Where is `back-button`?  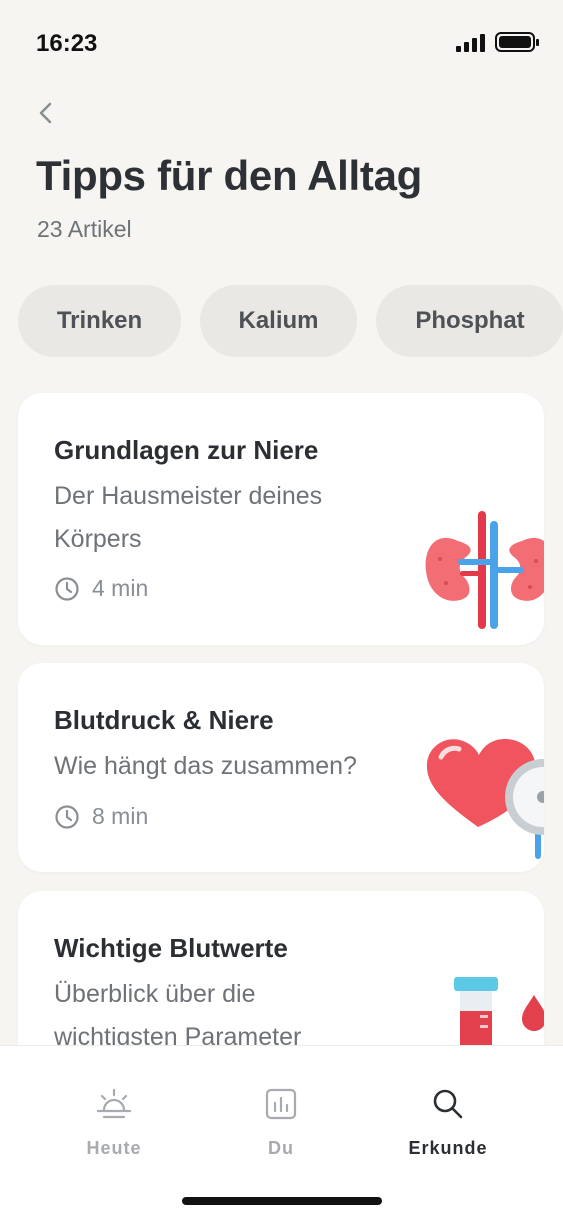
back-button is located at coordinates (47, 113).